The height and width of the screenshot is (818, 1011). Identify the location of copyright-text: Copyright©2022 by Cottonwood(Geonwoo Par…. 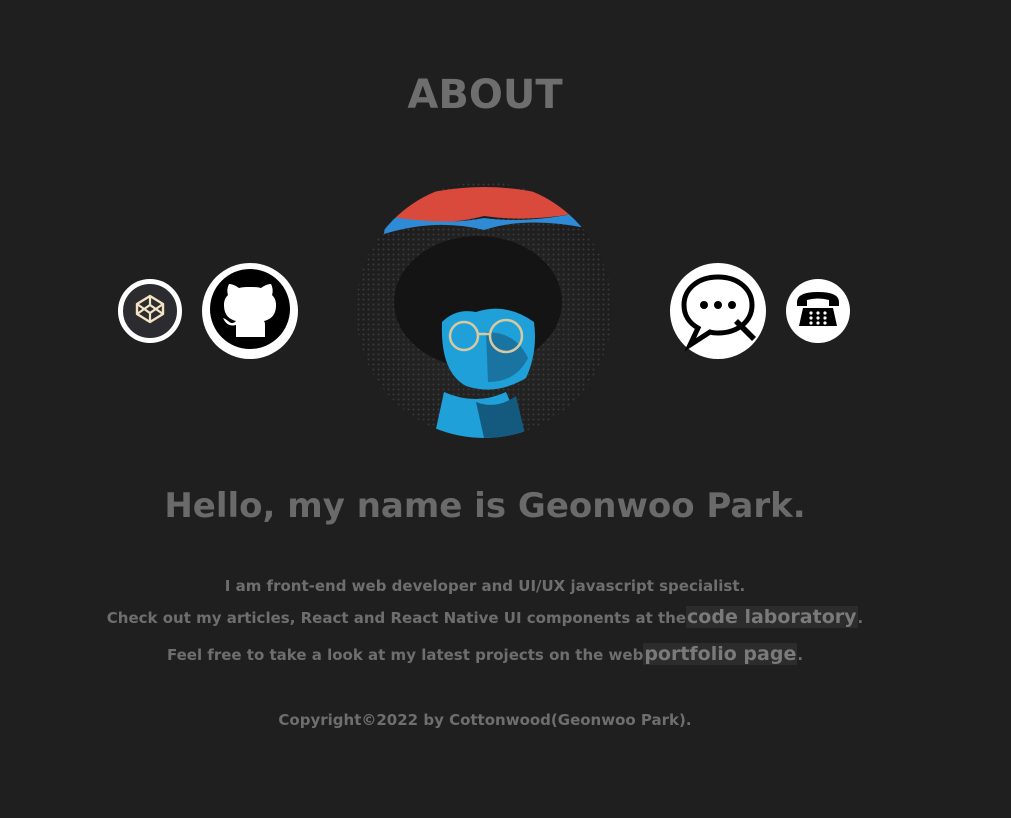
(485, 720).